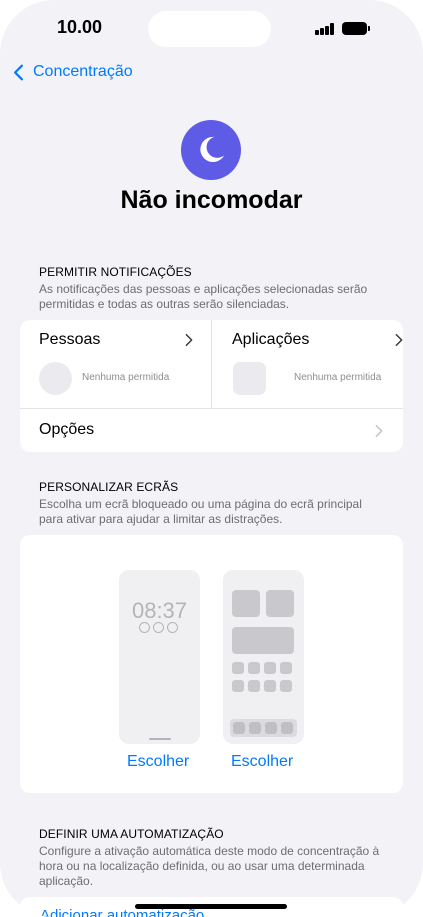  Describe the element at coordinates (115, 364) in the screenshot. I see `people-cell: Pessoas Nenhuma permitida` at that location.